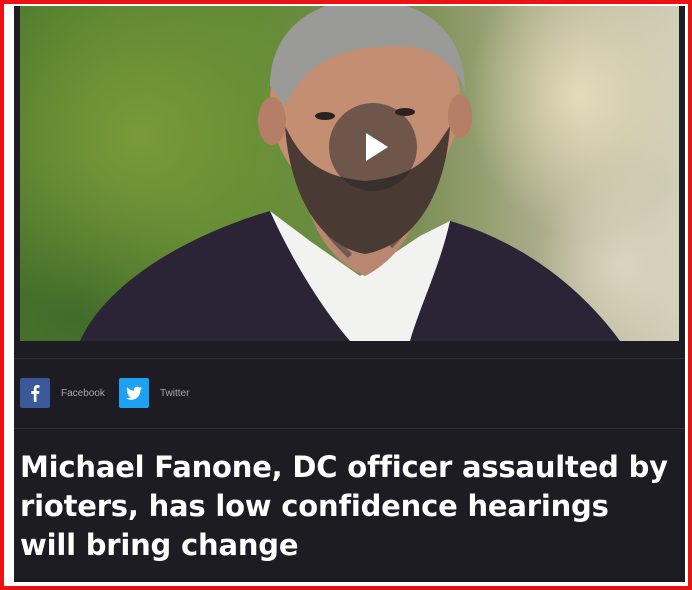  Describe the element at coordinates (377, 147) in the screenshot. I see `play-icon` at that location.